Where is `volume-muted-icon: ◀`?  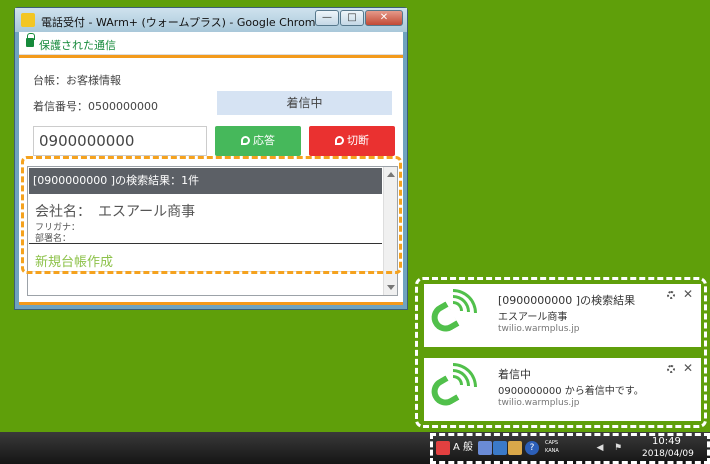 volume-muted-icon: ◀ is located at coordinates (600, 448).